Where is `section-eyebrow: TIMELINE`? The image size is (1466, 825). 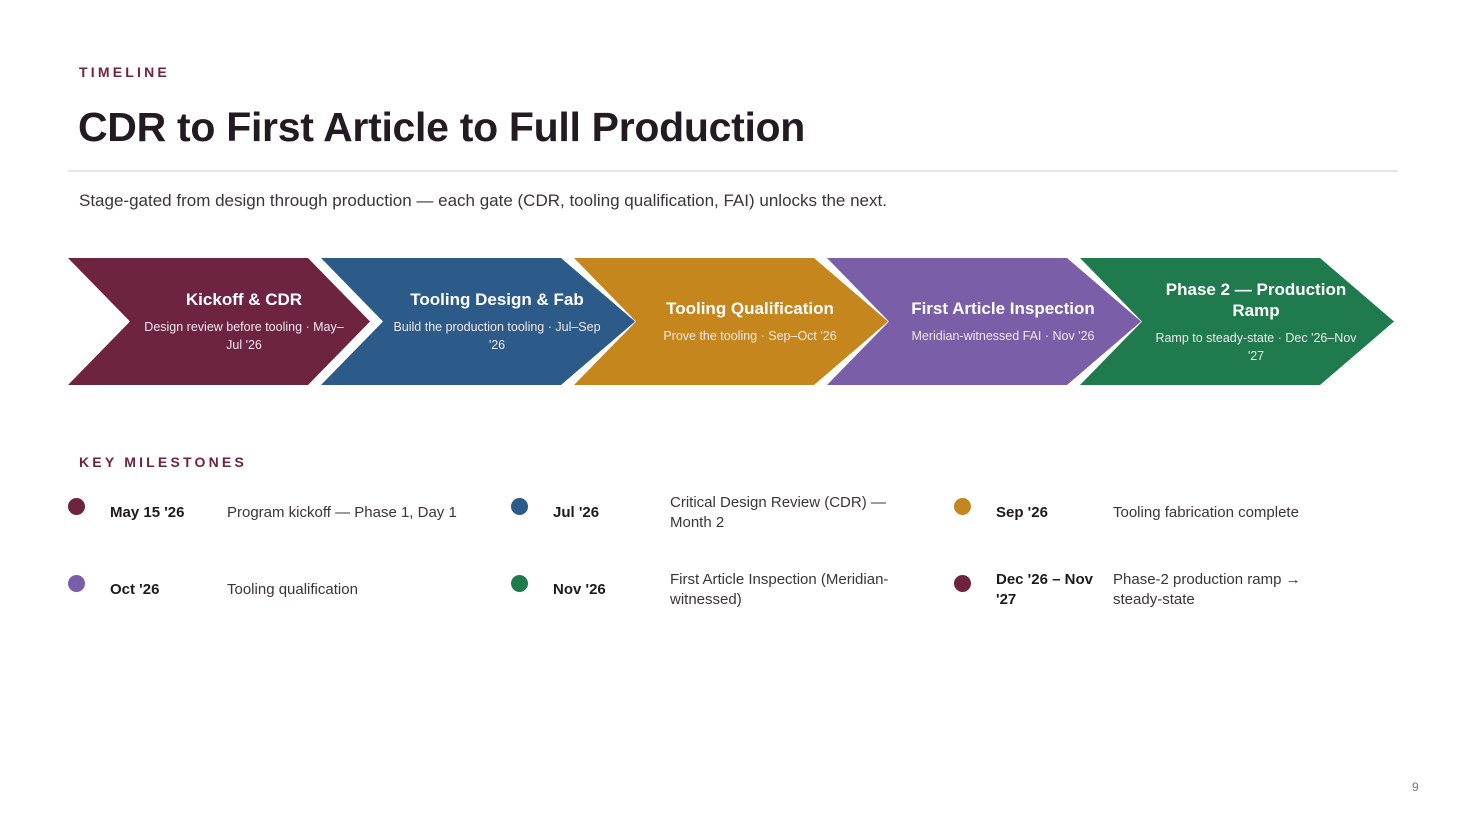 section-eyebrow: TIMELINE is located at coordinates (124, 72).